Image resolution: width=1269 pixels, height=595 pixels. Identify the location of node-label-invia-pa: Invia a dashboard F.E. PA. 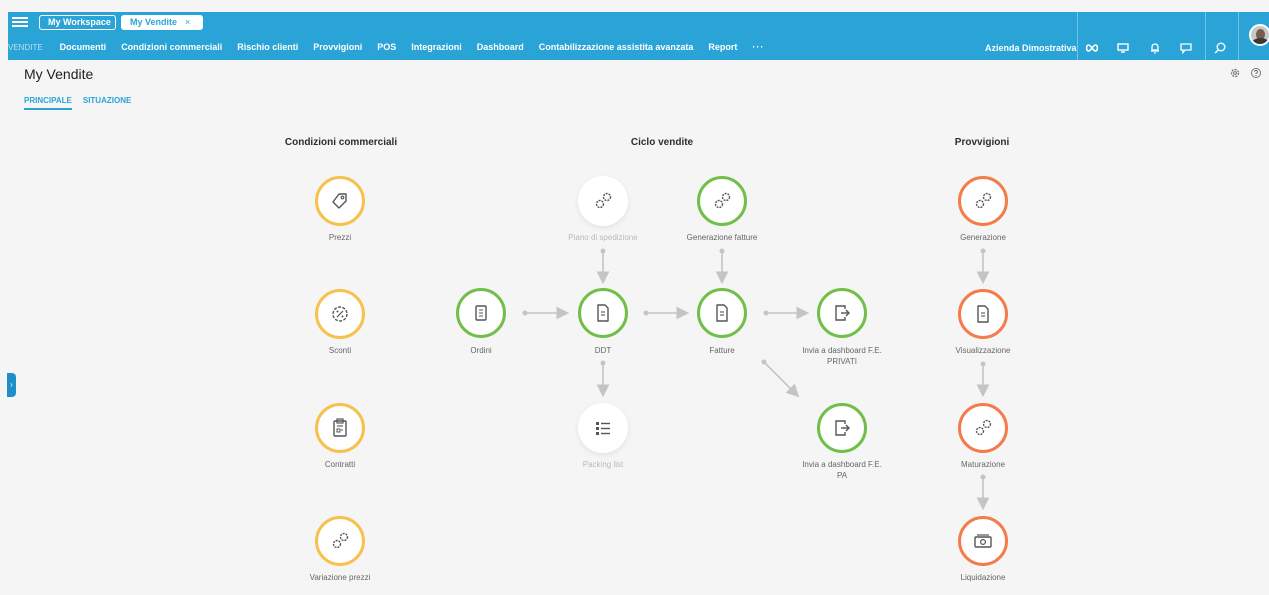
(842, 470).